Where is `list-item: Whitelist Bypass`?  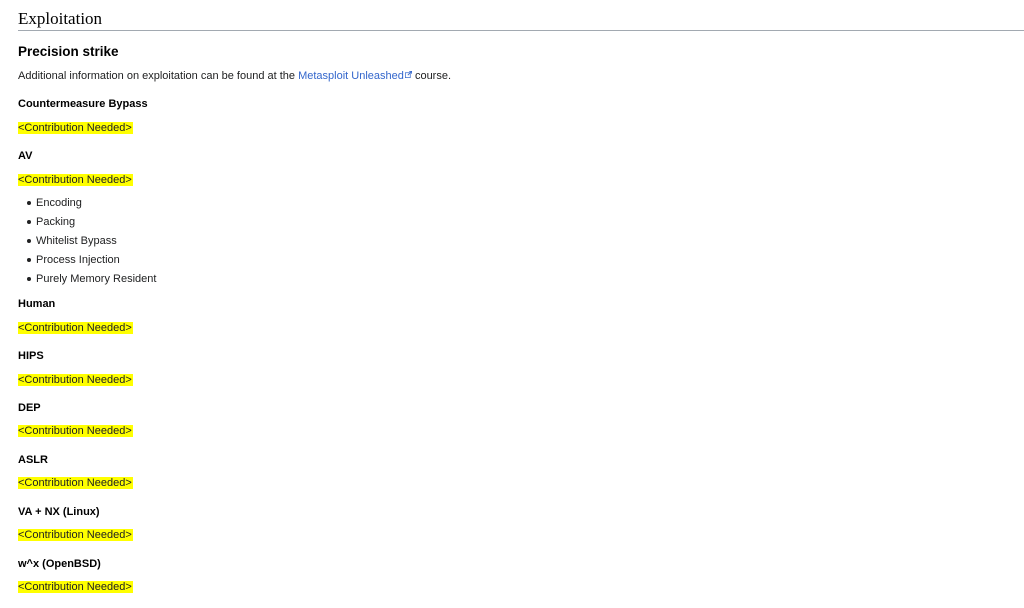
list-item: Whitelist Bypass is located at coordinates (91, 243).